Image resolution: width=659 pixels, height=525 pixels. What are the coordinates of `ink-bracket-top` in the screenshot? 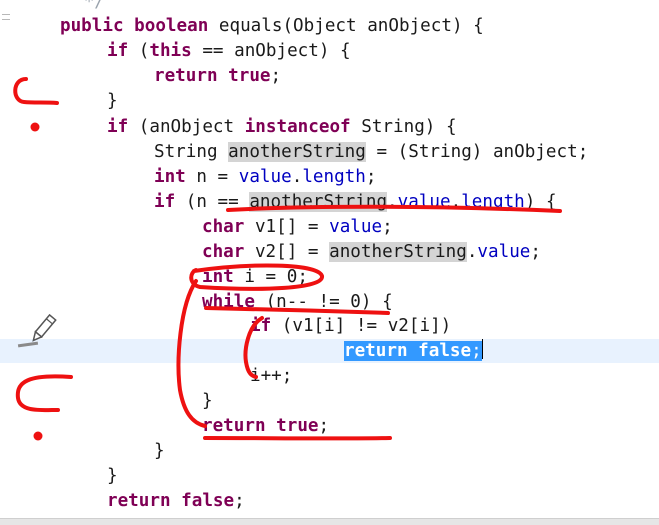 It's located at (36, 91).